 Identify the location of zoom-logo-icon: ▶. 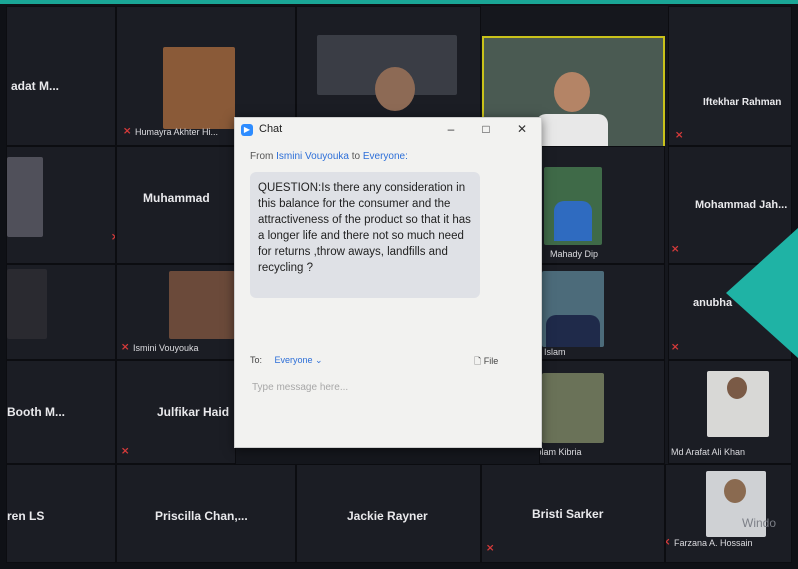
(247, 130).